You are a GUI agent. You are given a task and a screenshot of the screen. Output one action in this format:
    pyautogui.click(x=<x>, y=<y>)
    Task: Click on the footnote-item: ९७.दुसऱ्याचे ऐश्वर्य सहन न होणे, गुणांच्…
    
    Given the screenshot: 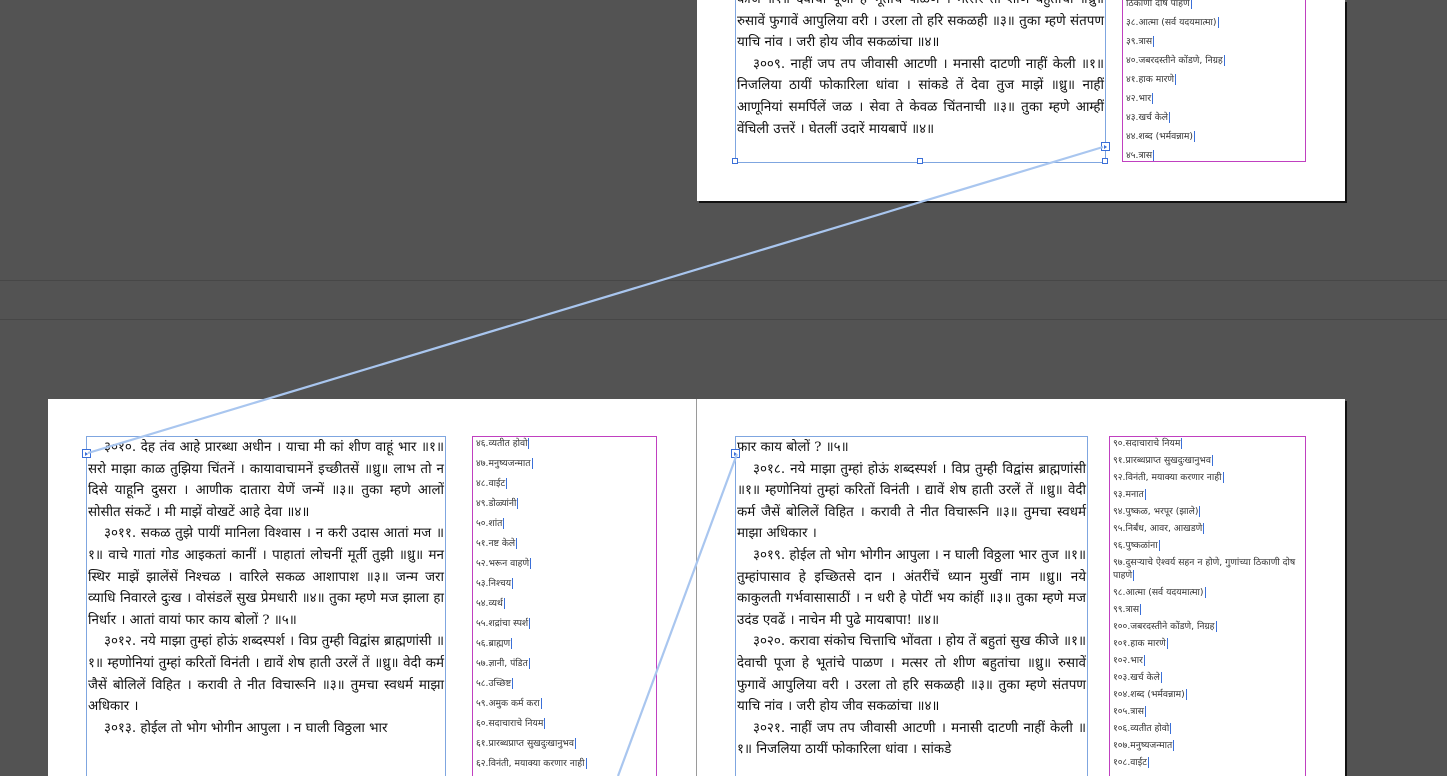 What is the action you would take?
    pyautogui.click(x=1204, y=569)
    